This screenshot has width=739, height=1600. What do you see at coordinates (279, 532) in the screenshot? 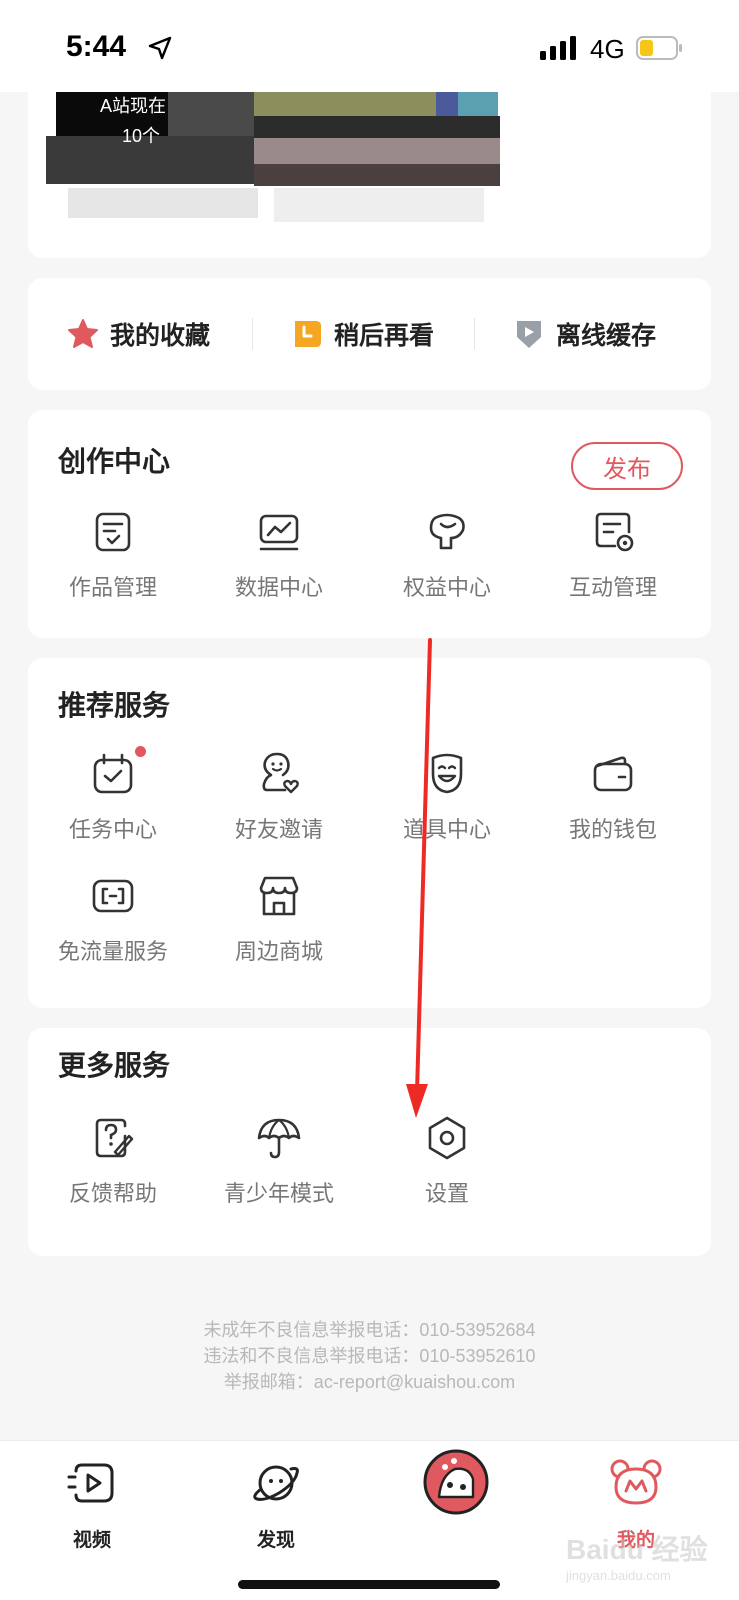
I see `data-center-icon` at bounding box center [279, 532].